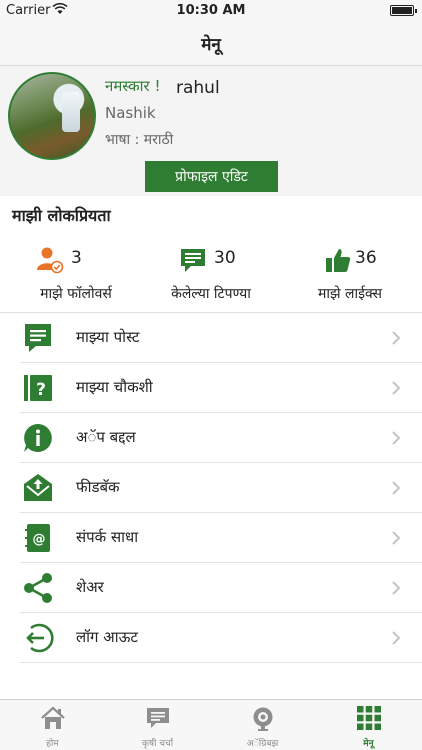 The height and width of the screenshot is (750, 422). Describe the element at coordinates (211, 274) in the screenshot. I see `comments-stat: 30 केलेल्या टिपण्या` at that location.